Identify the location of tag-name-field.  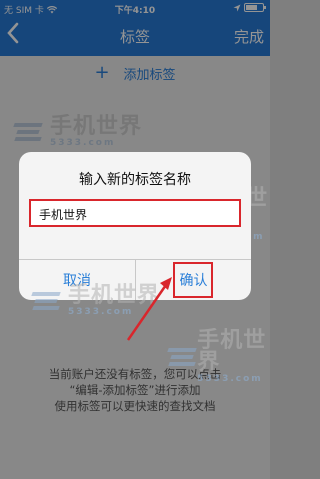
(135, 213).